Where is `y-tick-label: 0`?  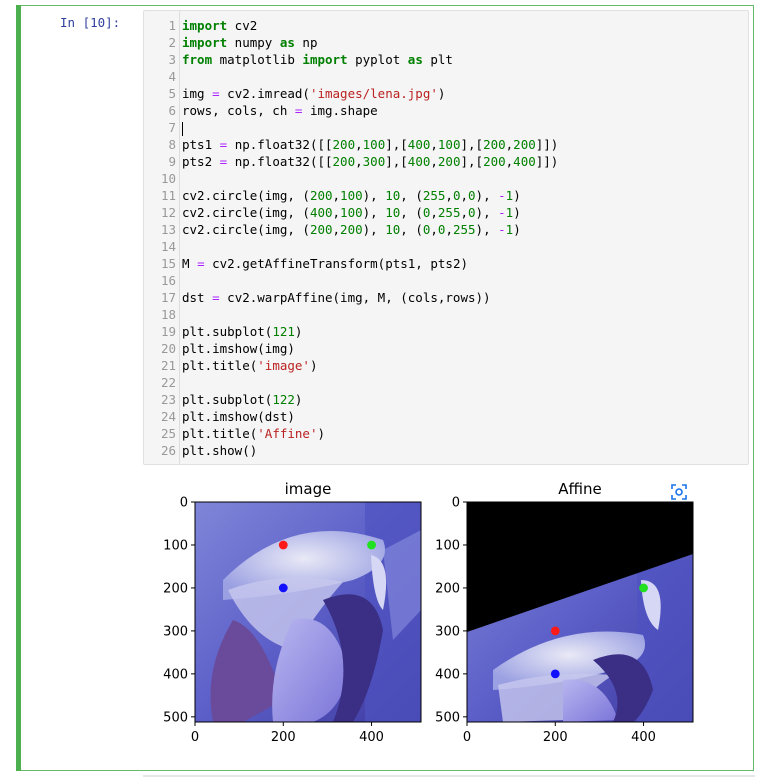
y-tick-label: 0 is located at coordinates (184, 503).